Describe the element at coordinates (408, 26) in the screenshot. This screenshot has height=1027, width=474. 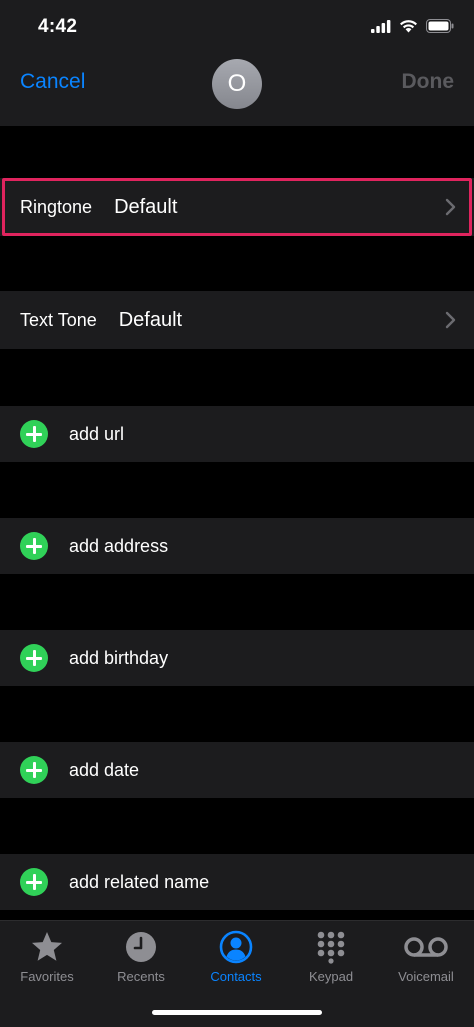
I see `wifi-icon` at that location.